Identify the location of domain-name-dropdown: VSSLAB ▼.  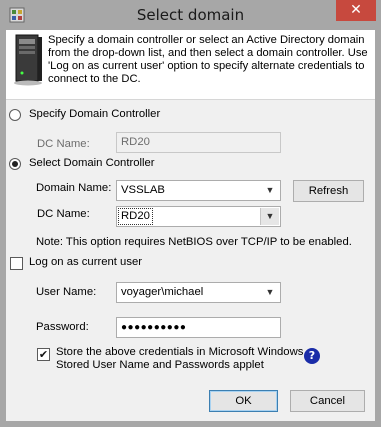
(198, 190).